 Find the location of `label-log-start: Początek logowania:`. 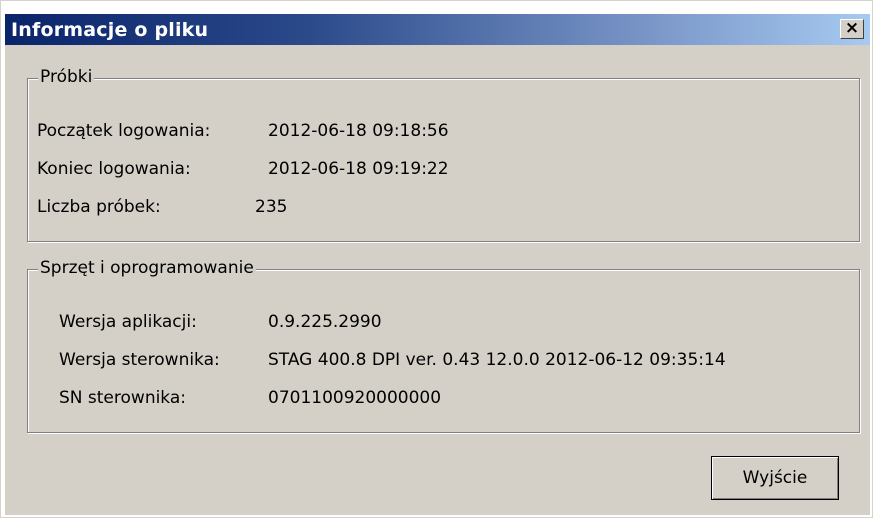

label-log-start: Początek logowania: is located at coordinates (124, 131).